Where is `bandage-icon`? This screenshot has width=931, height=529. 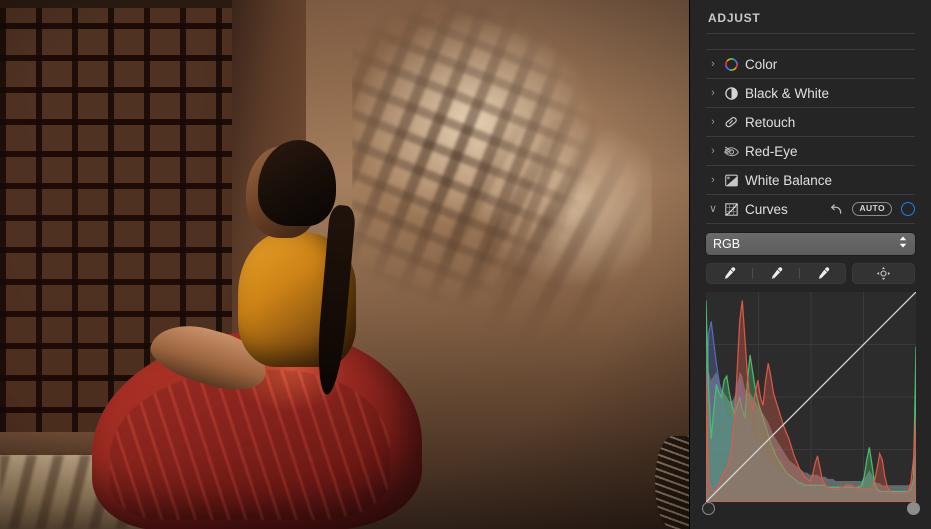 bandage-icon is located at coordinates (731, 122).